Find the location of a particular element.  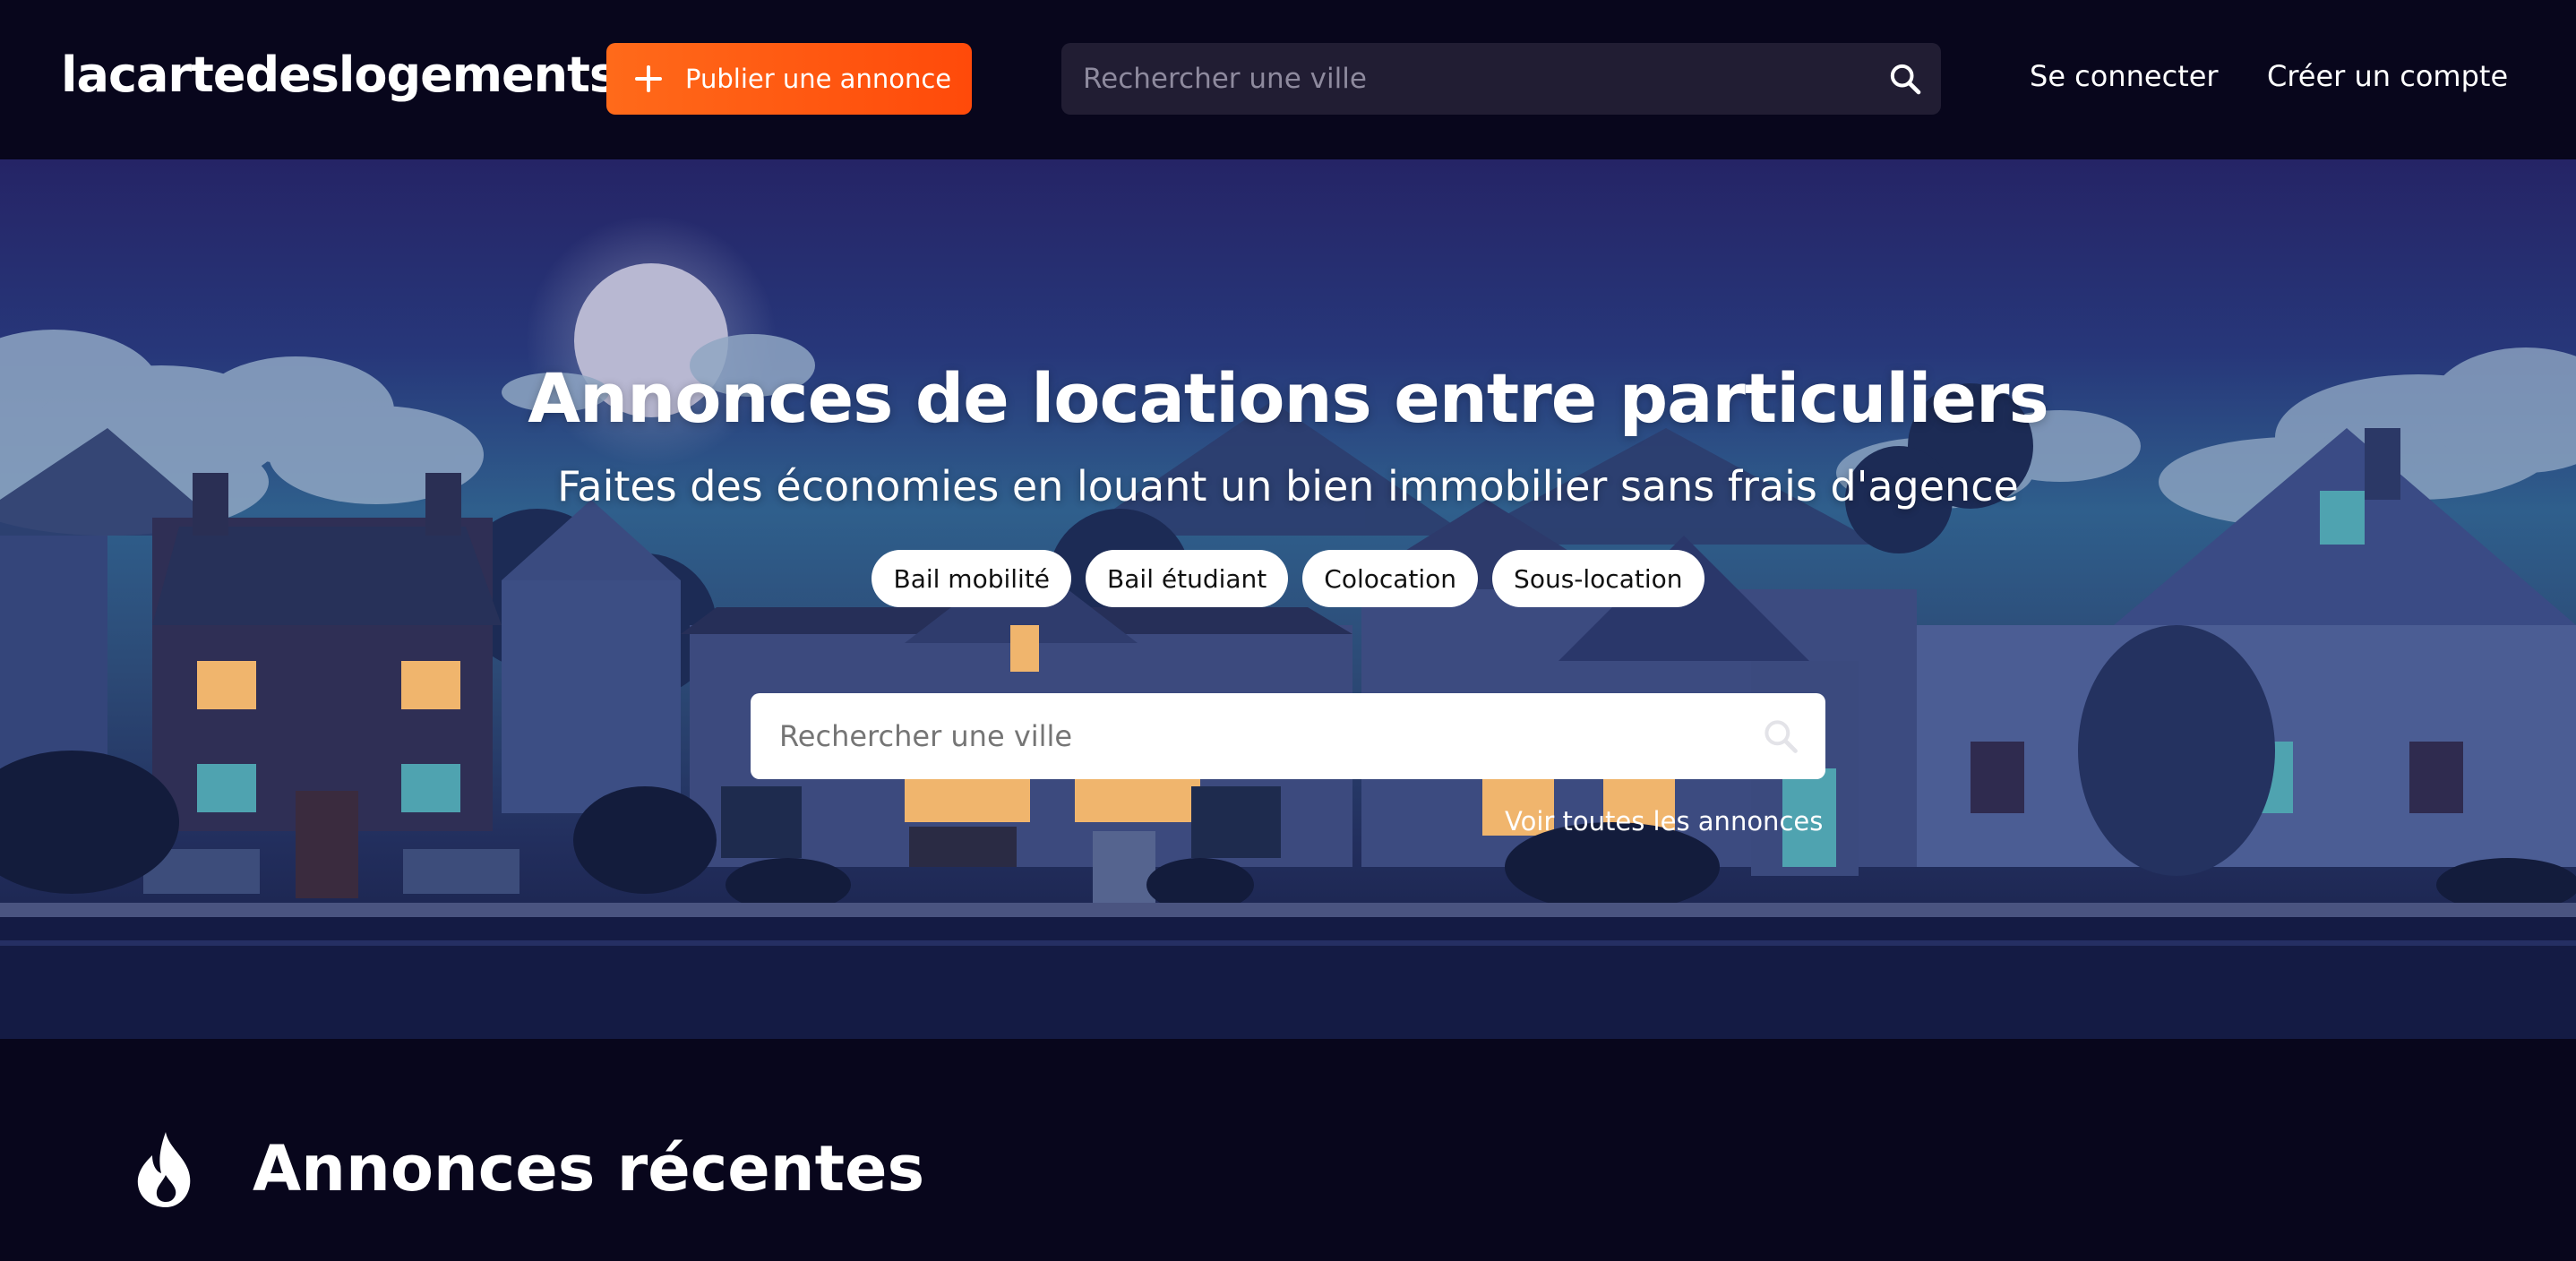

plus-icon is located at coordinates (648, 79).